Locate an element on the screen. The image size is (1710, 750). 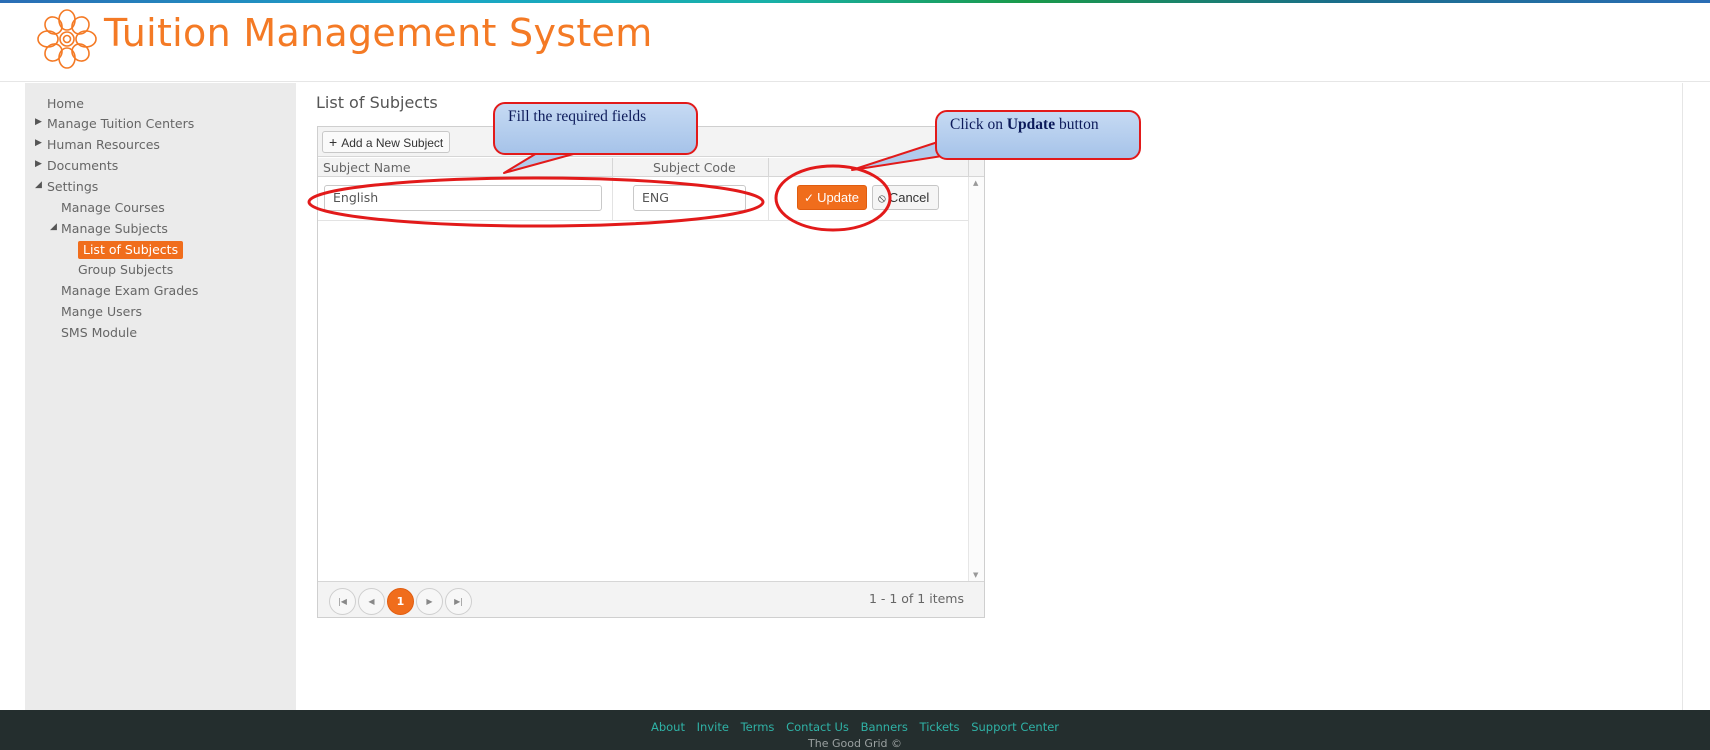
sidebar-item-home: Home is located at coordinates (65, 103).